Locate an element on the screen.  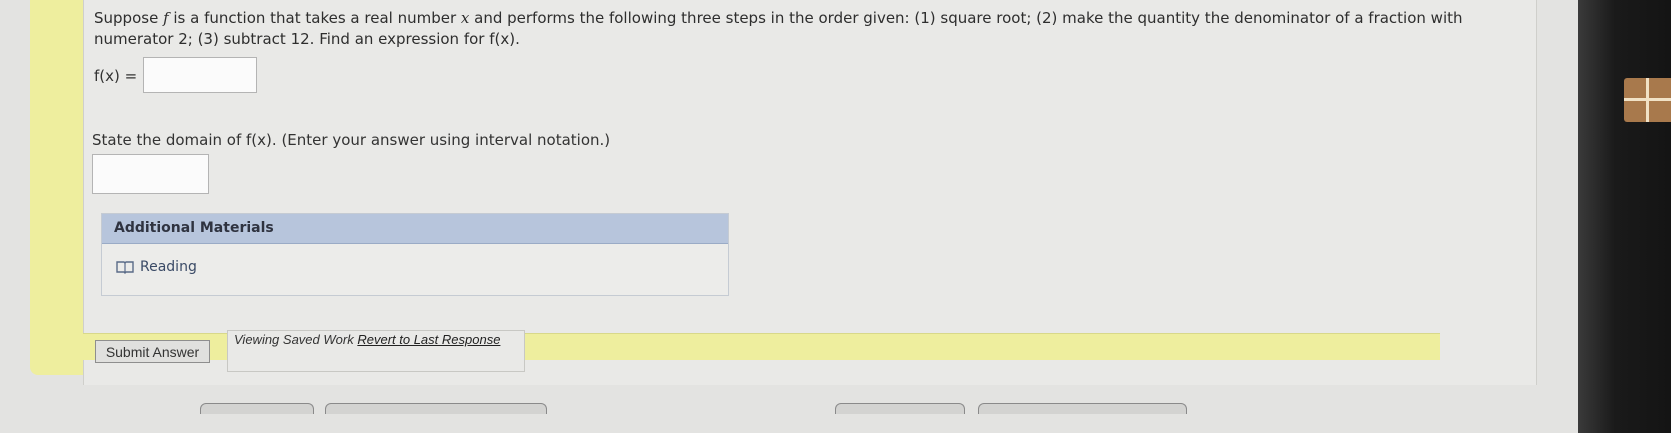
reading-label: Reading is located at coordinates (168, 267).